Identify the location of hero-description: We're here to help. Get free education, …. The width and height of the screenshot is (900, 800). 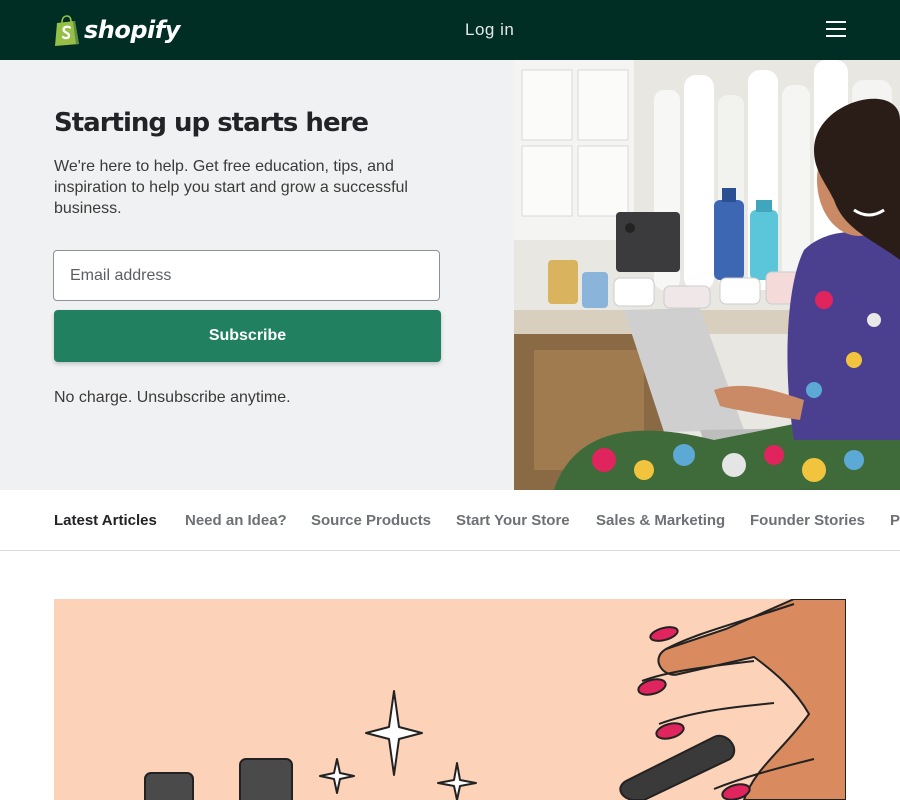
(231, 187).